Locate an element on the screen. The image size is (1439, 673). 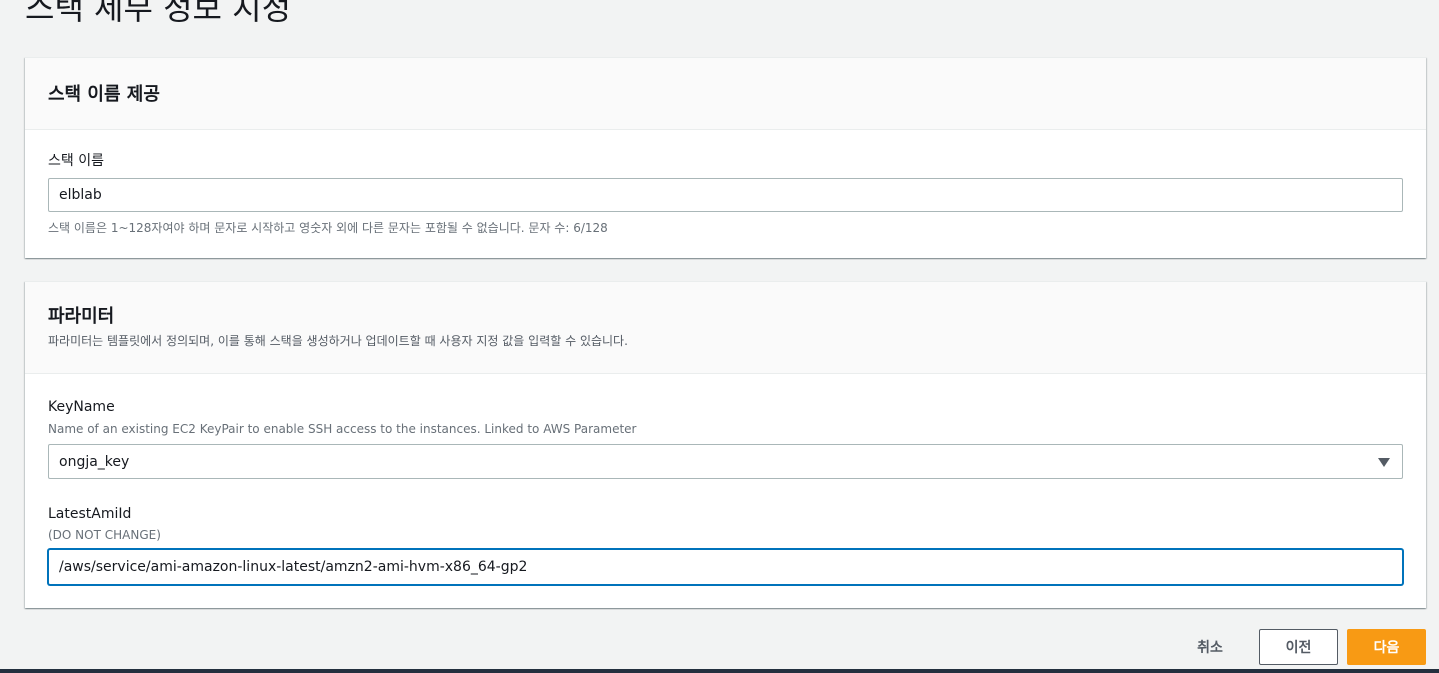
stack-name-label: 스택 이름 is located at coordinates (76, 161).